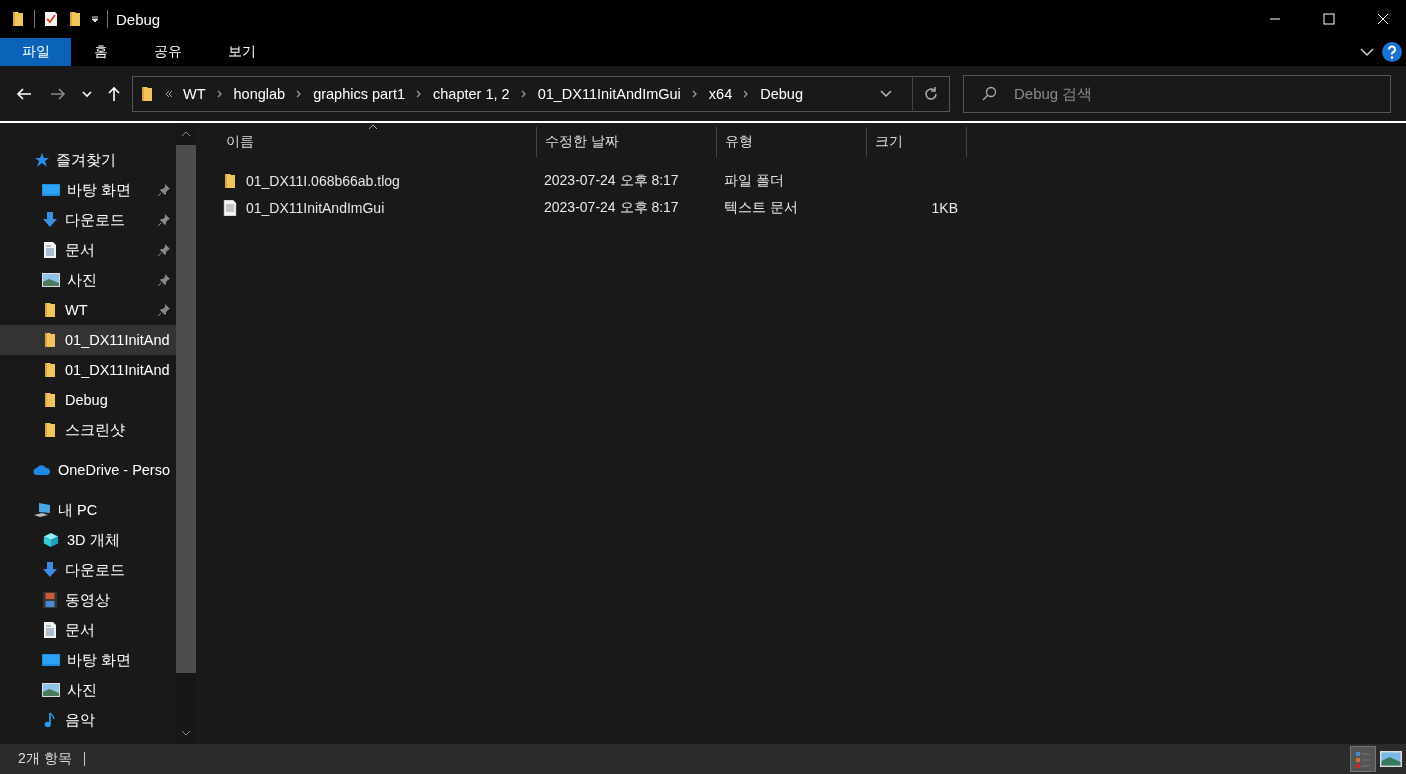 The image size is (1406, 774). Describe the element at coordinates (87, 93) in the screenshot. I see `recent-dropdown-icon` at that location.